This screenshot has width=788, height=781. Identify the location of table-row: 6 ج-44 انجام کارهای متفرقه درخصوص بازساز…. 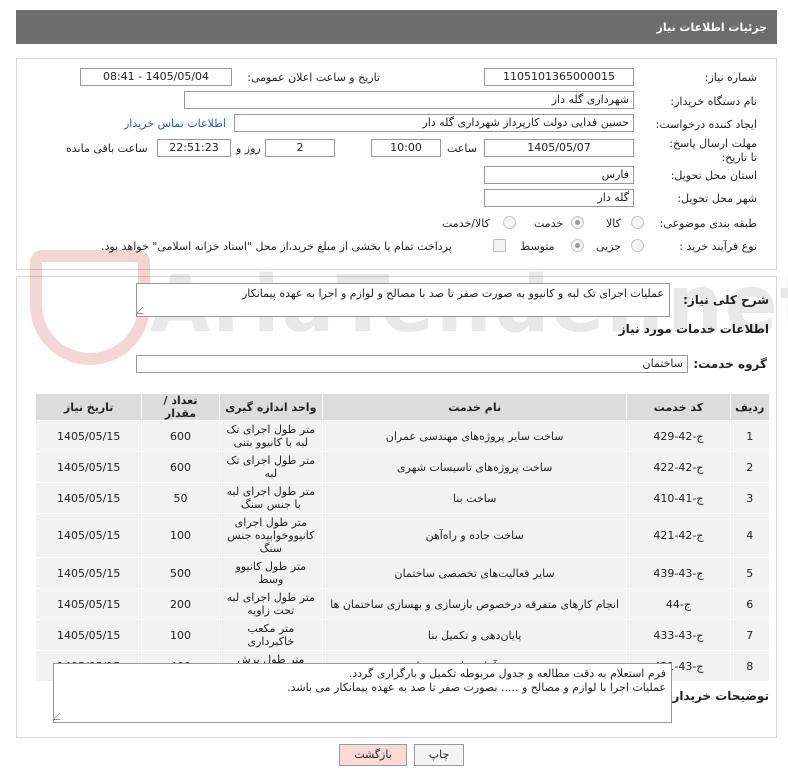
(402, 604).